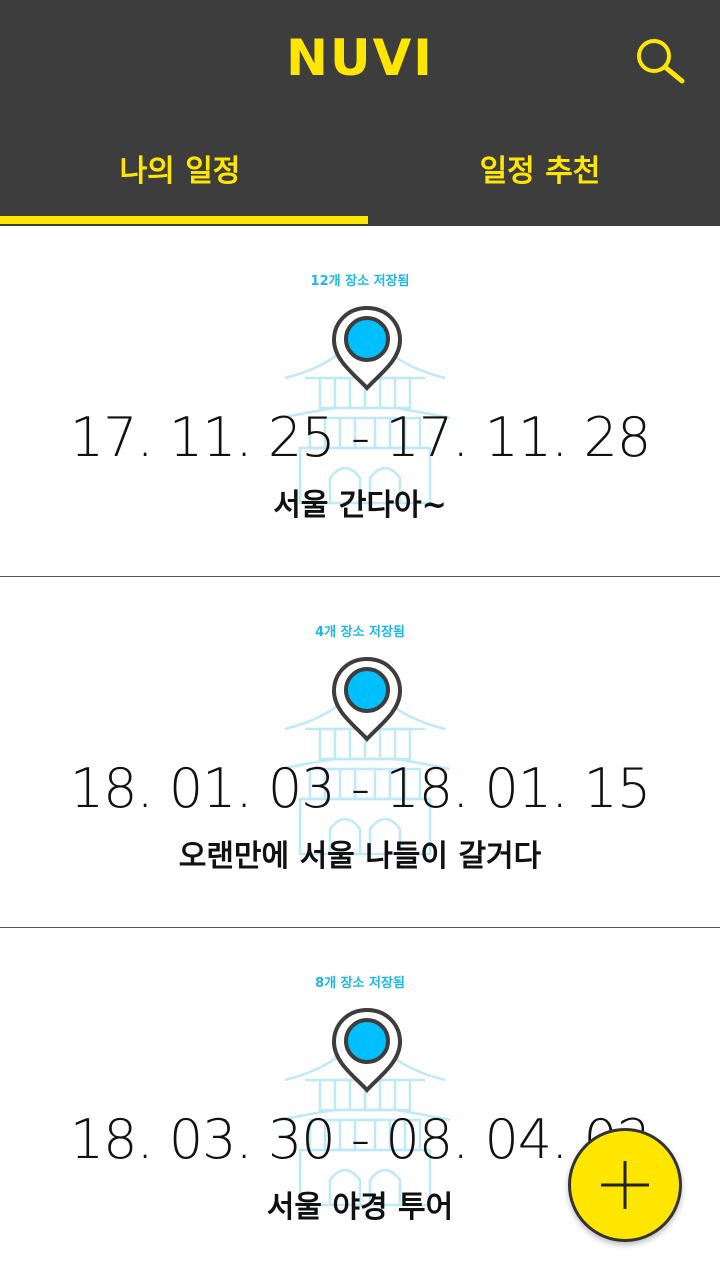  Describe the element at coordinates (360, 505) in the screenshot. I see `trip-title: 서울 간다아~` at that location.